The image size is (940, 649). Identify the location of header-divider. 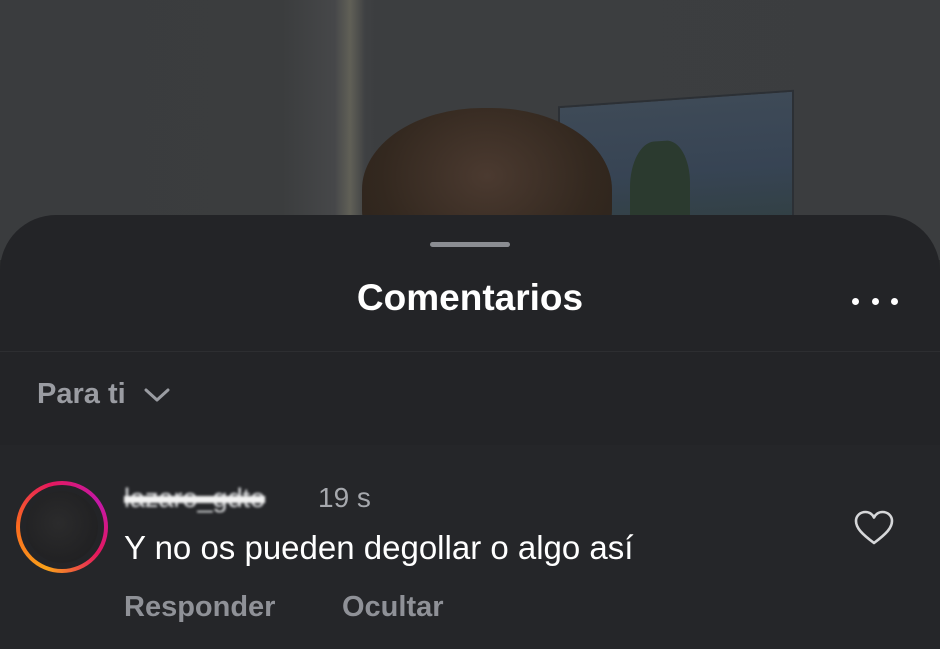
(470, 351).